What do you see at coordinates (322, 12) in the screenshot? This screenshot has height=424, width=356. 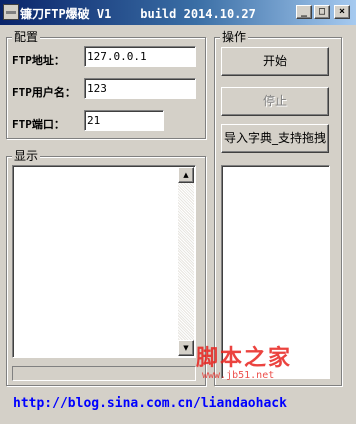 I see `maximize-button: □` at bounding box center [322, 12].